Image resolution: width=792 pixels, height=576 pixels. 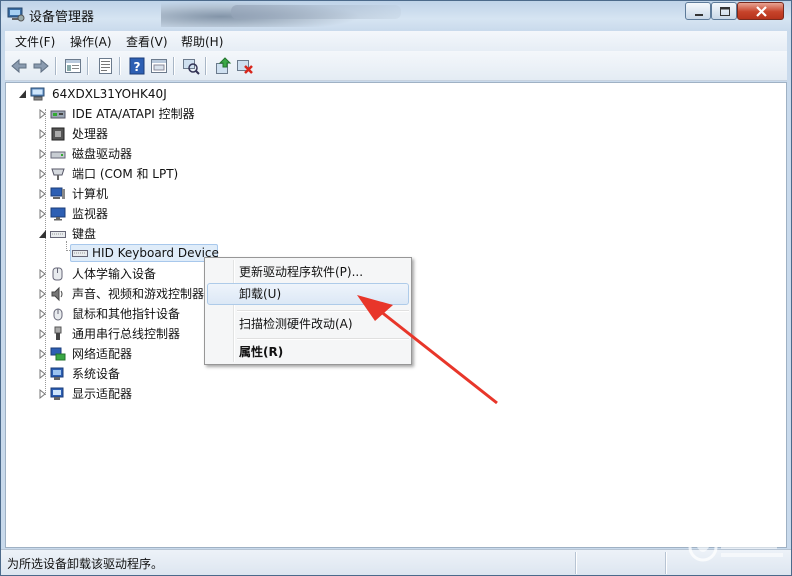 I want to click on menu-bar: 文件(F) 操作(A) 查看(V) 帮助(H), so click(x=396, y=41).